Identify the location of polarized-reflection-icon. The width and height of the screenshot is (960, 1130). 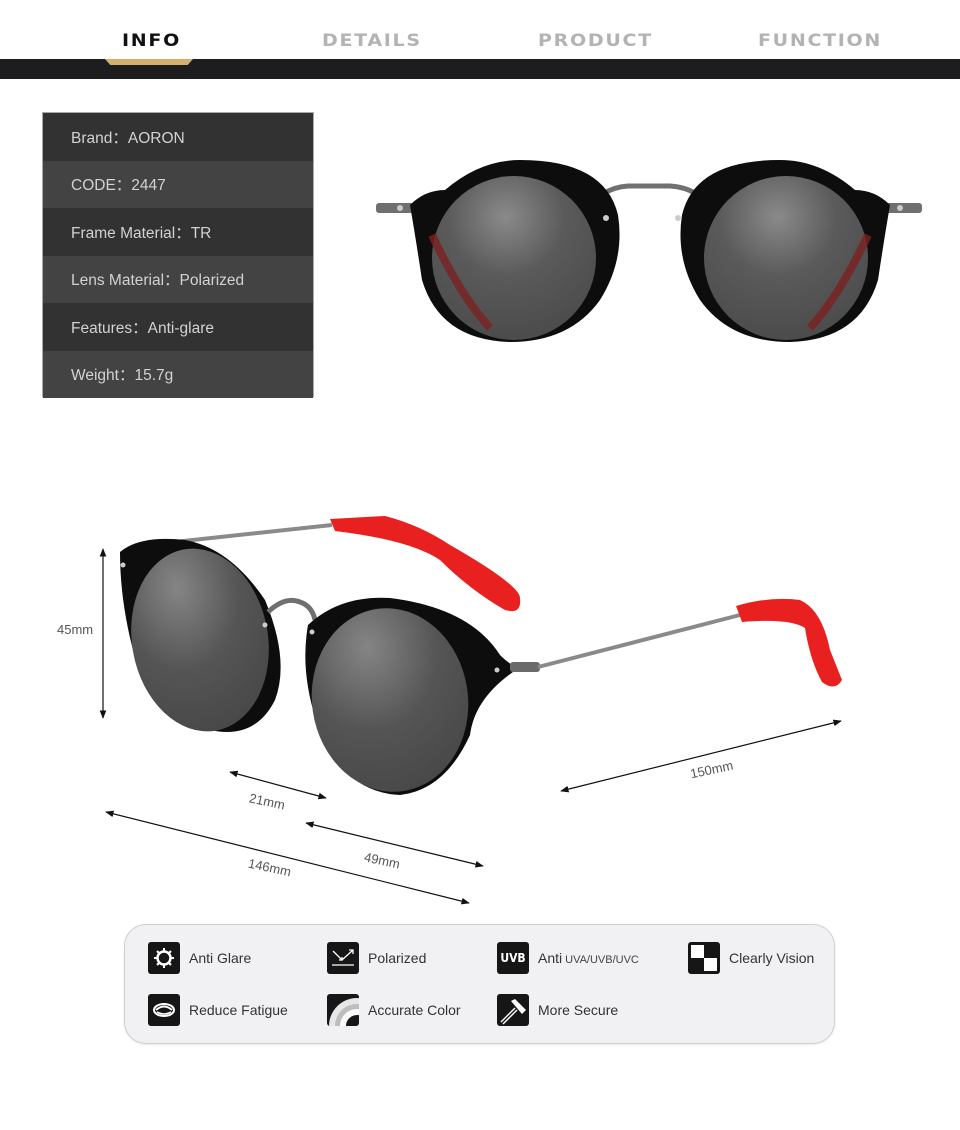
(343, 958).